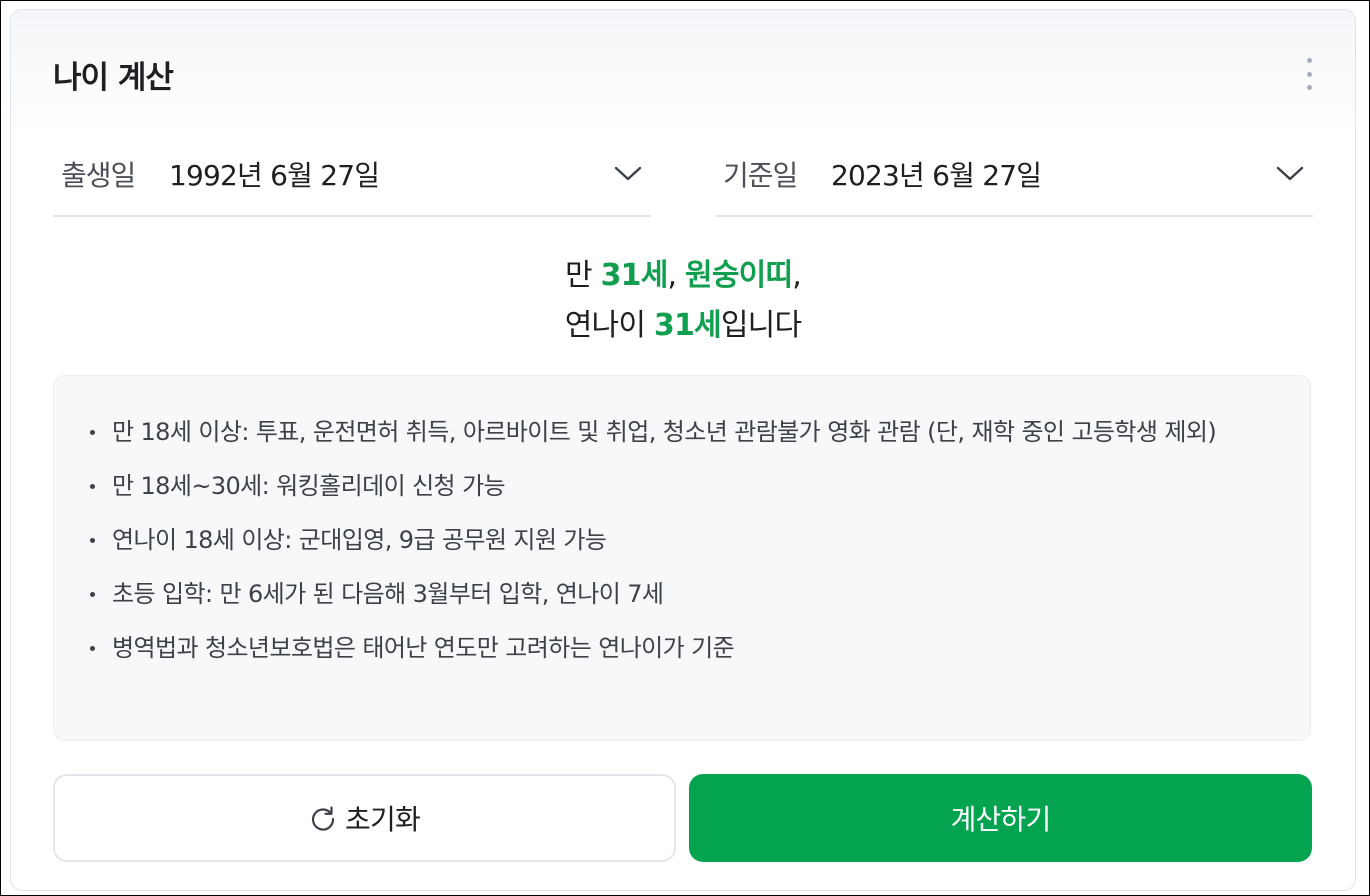 The width and height of the screenshot is (1370, 896). I want to click on result-line-1: 만 31세, 원숭이띠,, so click(683, 272).